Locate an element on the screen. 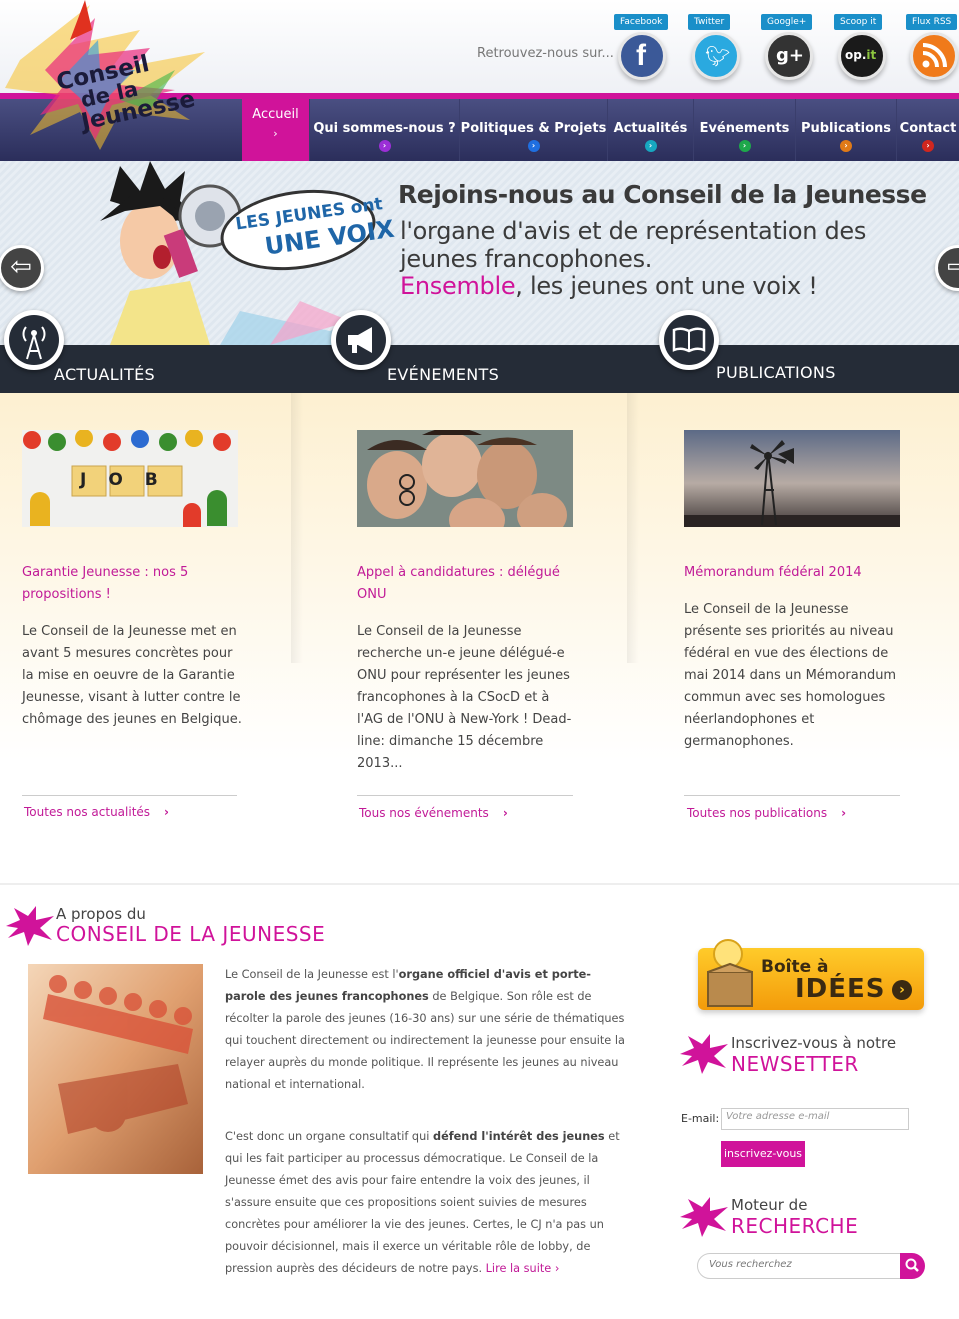  megaphone-icon is located at coordinates (361, 340).